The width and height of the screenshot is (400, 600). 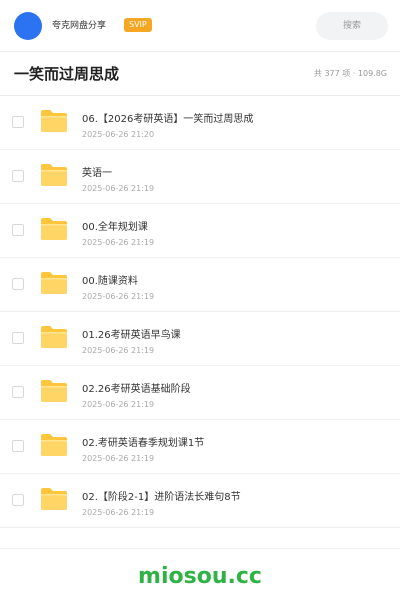 What do you see at coordinates (136, 389) in the screenshot?
I see `file-name: 02.26考研英语基础阶段` at bounding box center [136, 389].